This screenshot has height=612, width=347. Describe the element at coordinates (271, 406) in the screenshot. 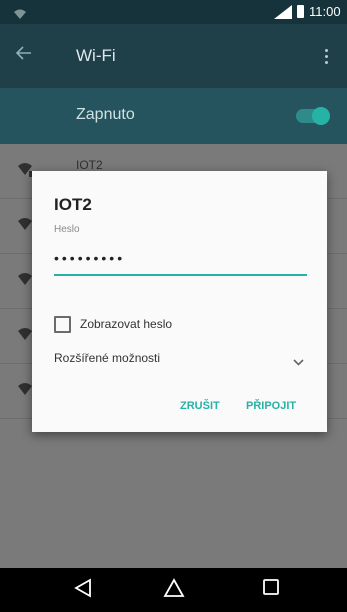

I see `connect-button: PŘIPOJIT` at that location.